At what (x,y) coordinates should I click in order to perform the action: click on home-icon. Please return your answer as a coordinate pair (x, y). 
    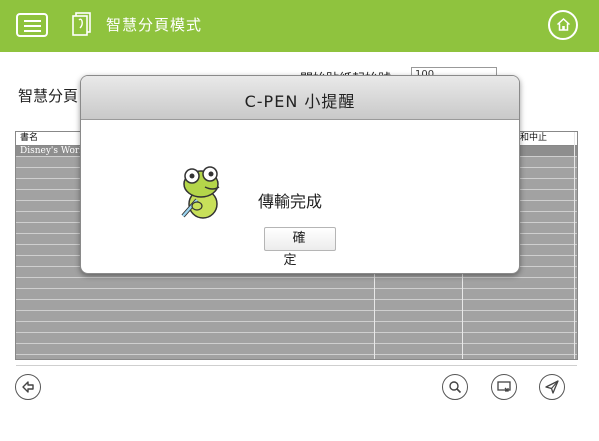
    Looking at the image, I should click on (563, 25).